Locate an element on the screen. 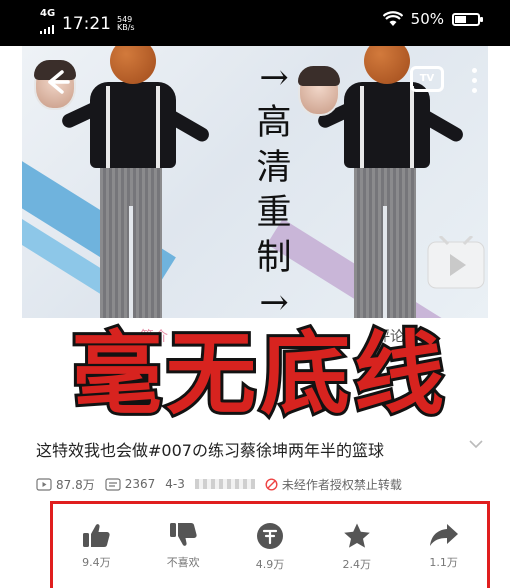  views-stat: 87.8万 is located at coordinates (65, 484).